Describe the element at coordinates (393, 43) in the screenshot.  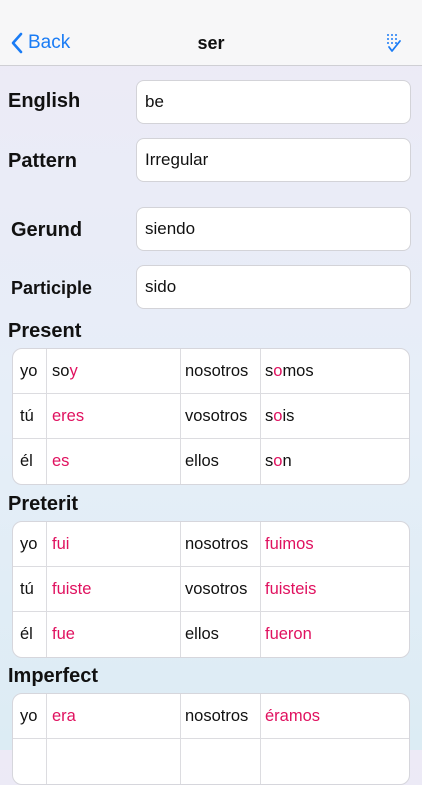
I see `checklist-icon` at that location.